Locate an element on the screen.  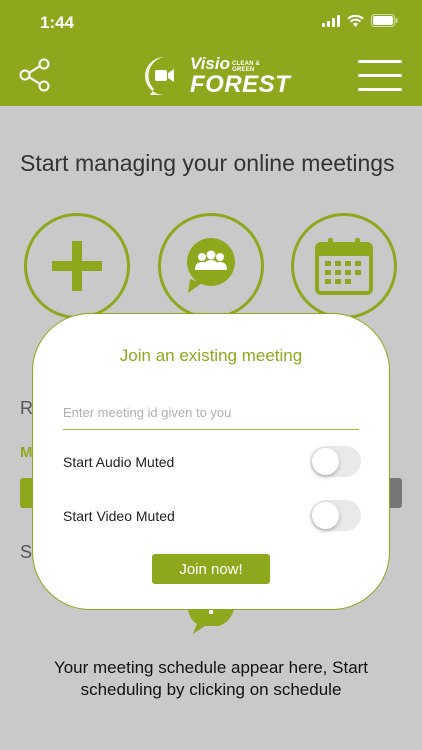
schedule-meeting-button is located at coordinates (344, 266).